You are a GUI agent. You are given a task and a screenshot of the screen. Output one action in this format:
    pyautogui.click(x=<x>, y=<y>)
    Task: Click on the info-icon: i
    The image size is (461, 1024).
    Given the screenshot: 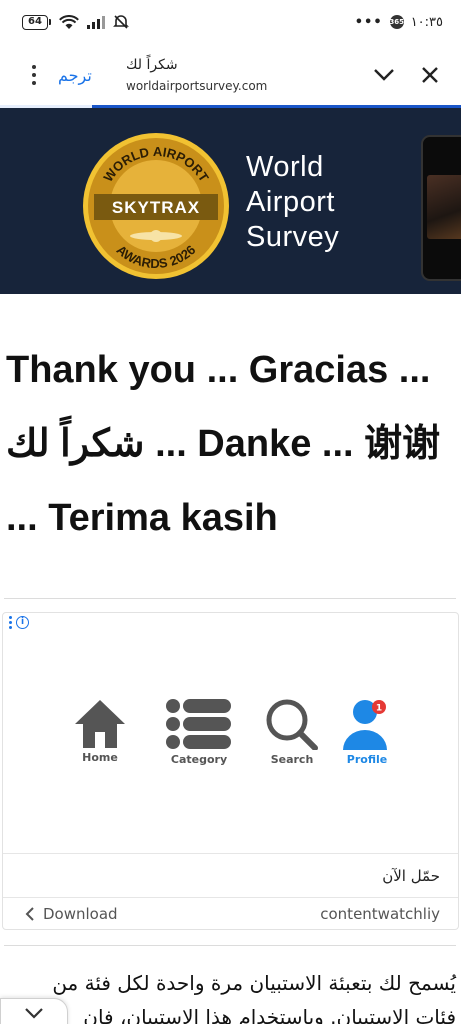 What is the action you would take?
    pyautogui.click(x=22, y=622)
    